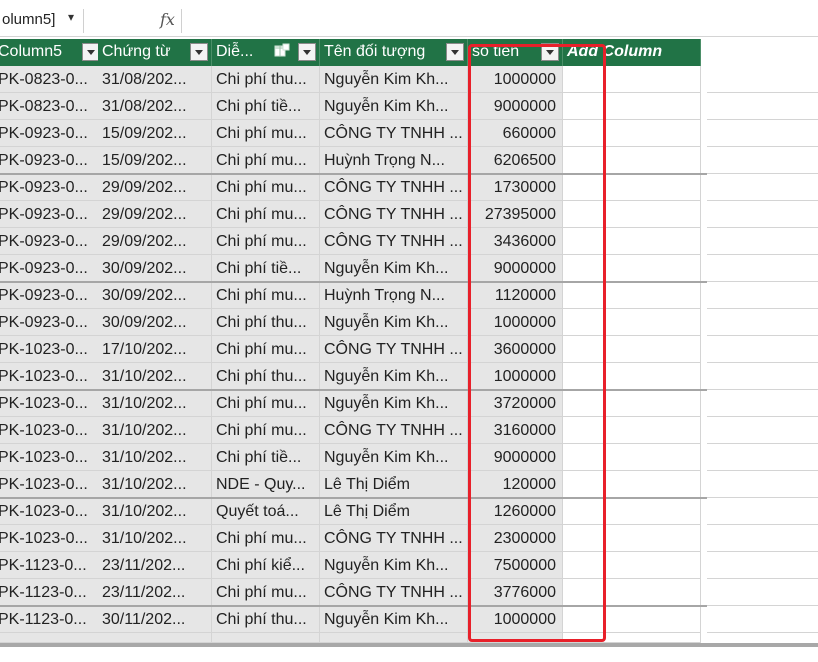  I want to click on filter-dropdown-icon, so click(307, 52).